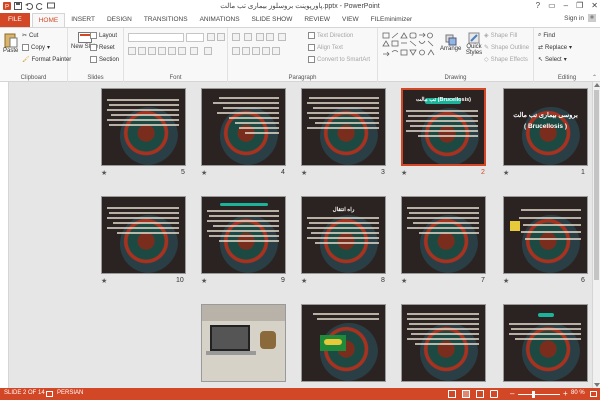 This screenshot has height=400, width=600. Describe the element at coordinates (162, 51) in the screenshot. I see `shadow-icon` at that location.